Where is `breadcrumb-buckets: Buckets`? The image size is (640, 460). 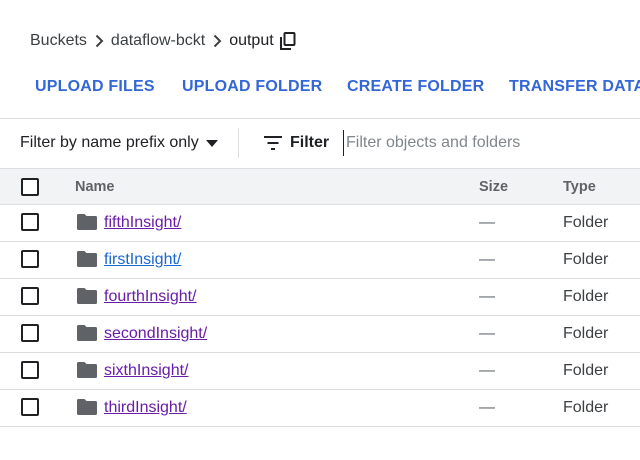
breadcrumb-buckets: Buckets is located at coordinates (58, 41).